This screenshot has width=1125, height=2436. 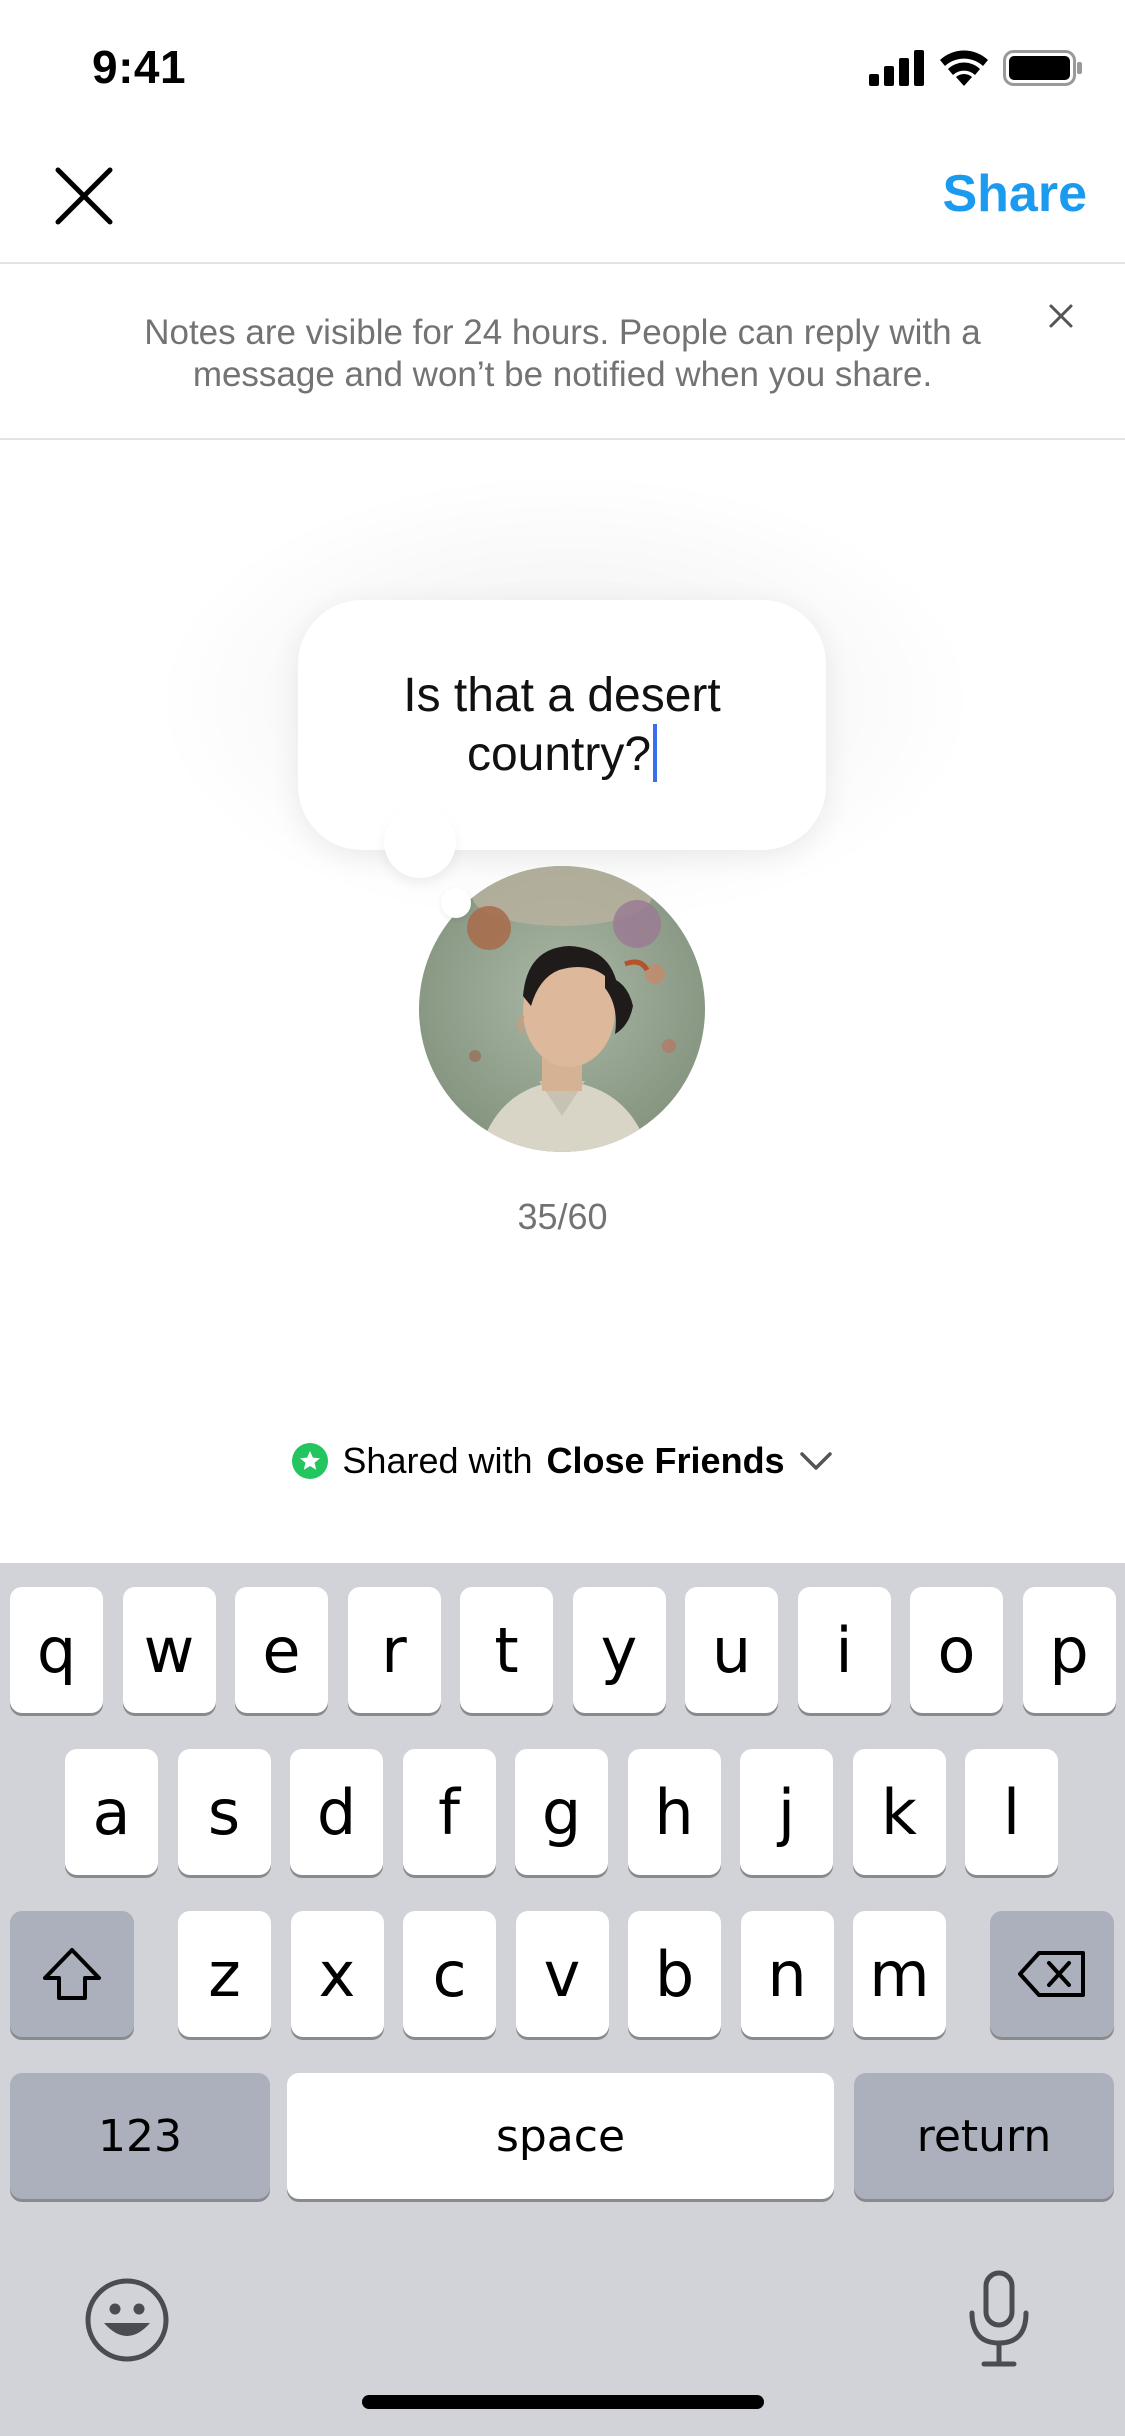 I want to click on key-z: z, so click(x=224, y=1974).